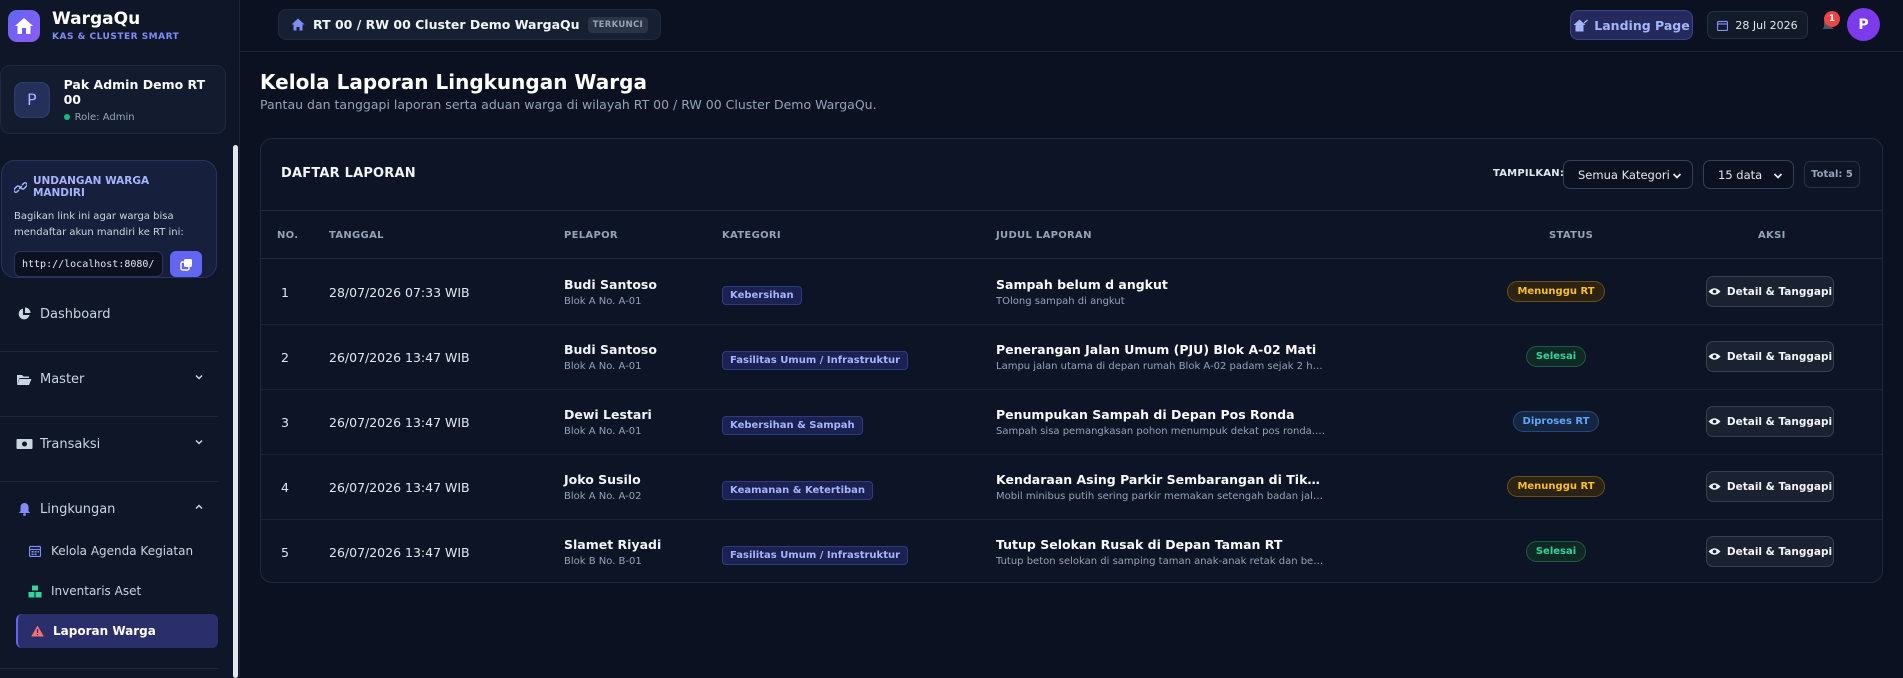 The image size is (1903, 678). What do you see at coordinates (1529, 173) in the screenshot?
I see `show-label: TAMPILKAN:` at bounding box center [1529, 173].